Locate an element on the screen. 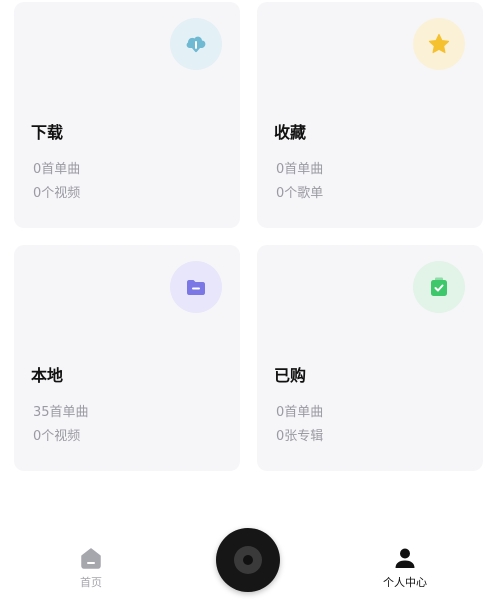 The image size is (485, 600). download-badge is located at coordinates (196, 44).